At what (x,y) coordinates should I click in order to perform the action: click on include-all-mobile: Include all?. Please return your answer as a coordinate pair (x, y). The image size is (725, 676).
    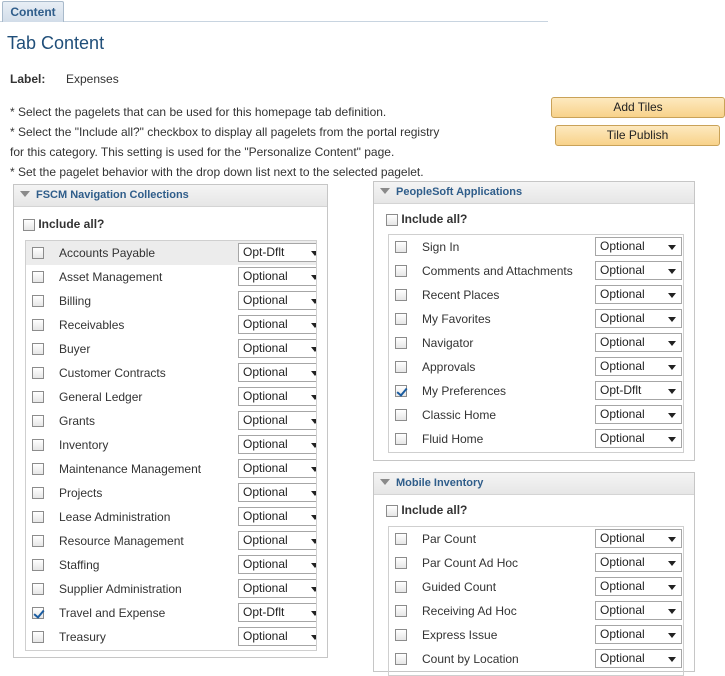
    Looking at the image, I should click on (426, 510).